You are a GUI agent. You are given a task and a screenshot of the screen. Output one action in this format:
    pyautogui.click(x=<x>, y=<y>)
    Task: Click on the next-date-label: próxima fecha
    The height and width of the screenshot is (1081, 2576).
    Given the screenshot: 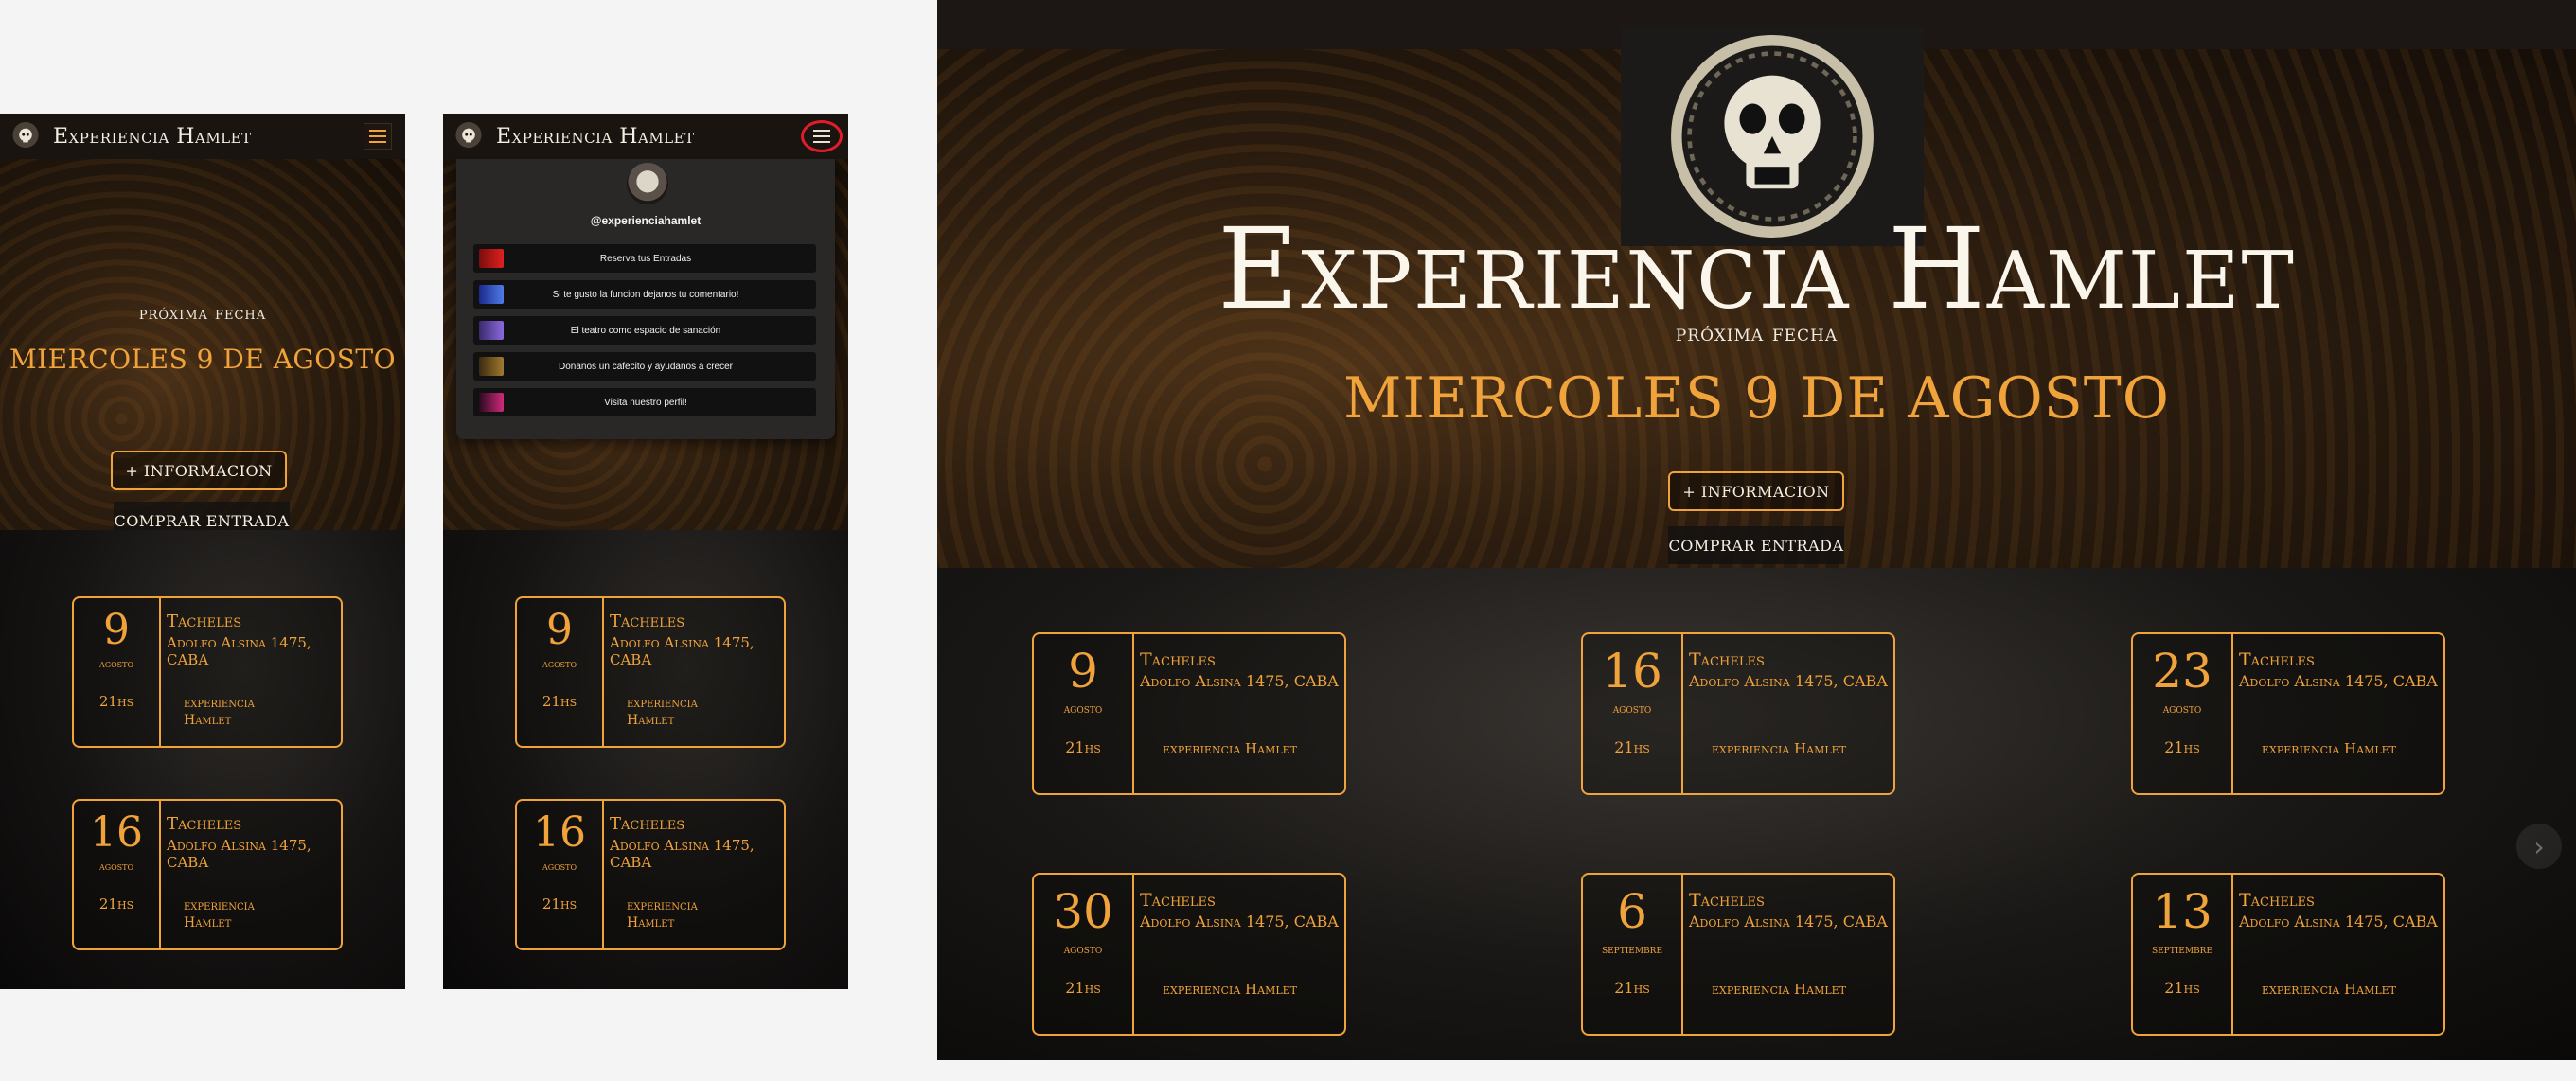 What is the action you would take?
    pyautogui.click(x=203, y=313)
    